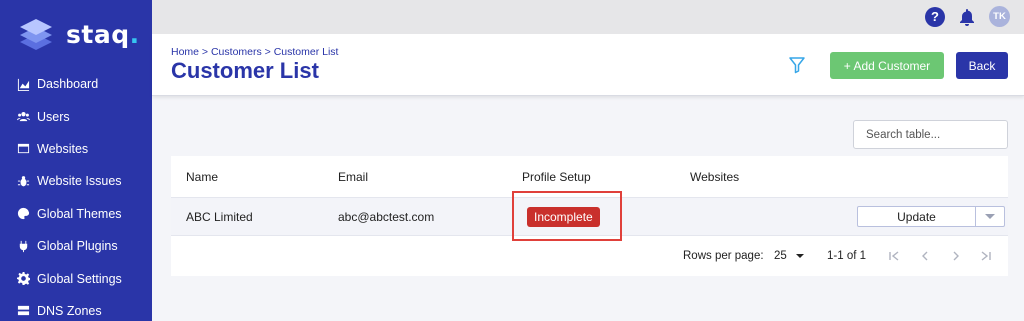 This screenshot has width=1024, height=321. I want to click on rows-per-page-select: 25, so click(789, 256).